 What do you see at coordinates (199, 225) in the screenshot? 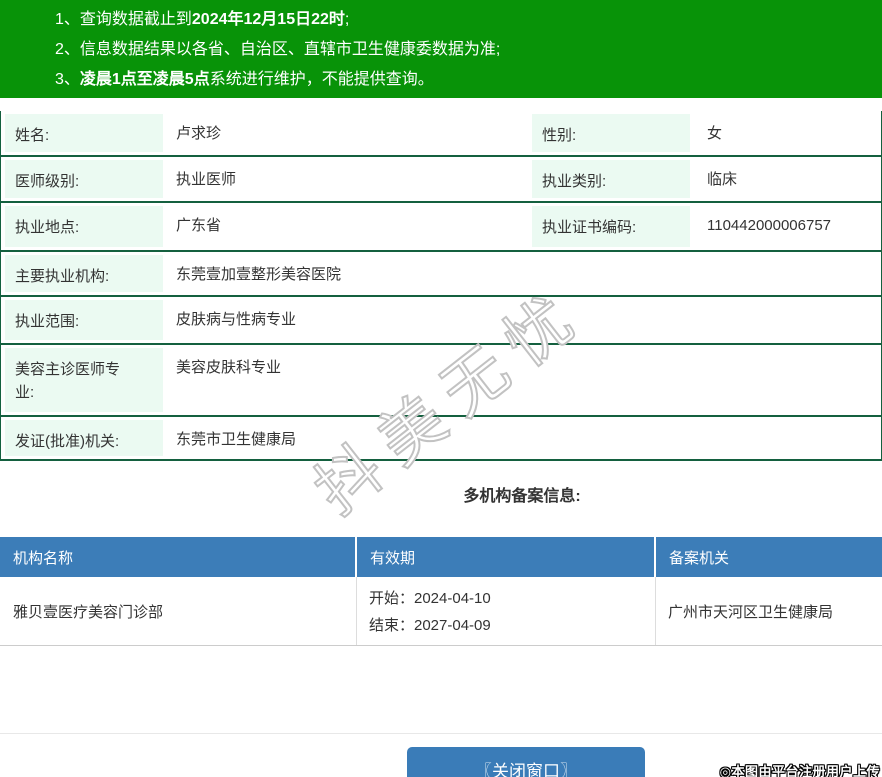
I see `location-value: 广东省` at bounding box center [199, 225].